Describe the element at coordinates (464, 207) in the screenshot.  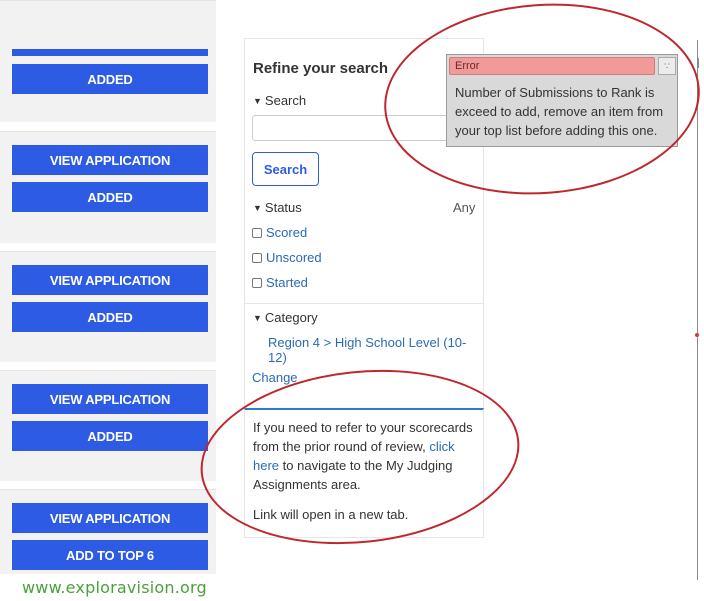
I see `status-current-value: Any` at that location.